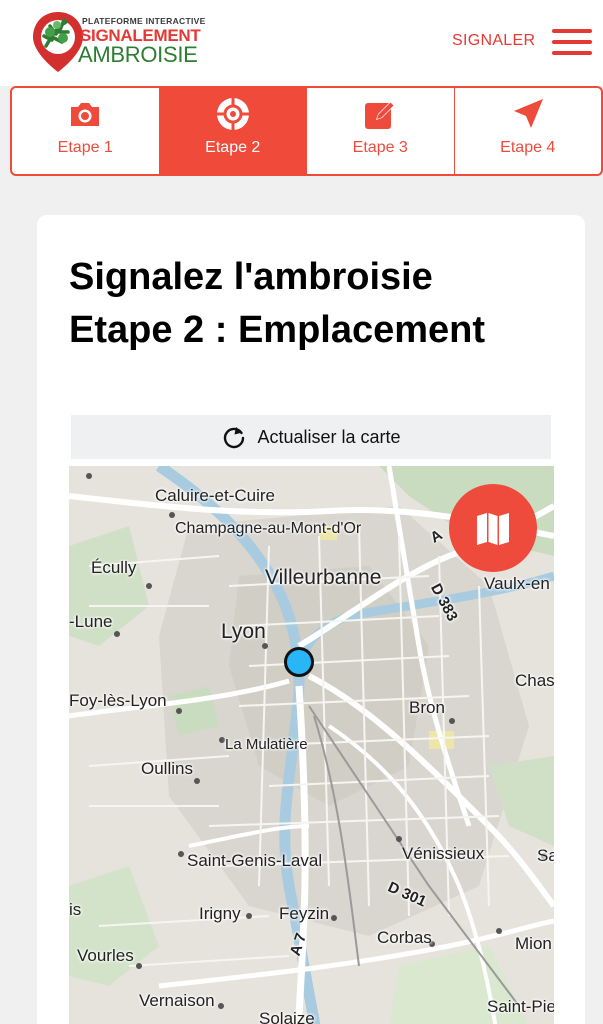 The width and height of the screenshot is (603, 1024). What do you see at coordinates (517, 583) in the screenshot?
I see `map-label: Vaulx-en` at bounding box center [517, 583].